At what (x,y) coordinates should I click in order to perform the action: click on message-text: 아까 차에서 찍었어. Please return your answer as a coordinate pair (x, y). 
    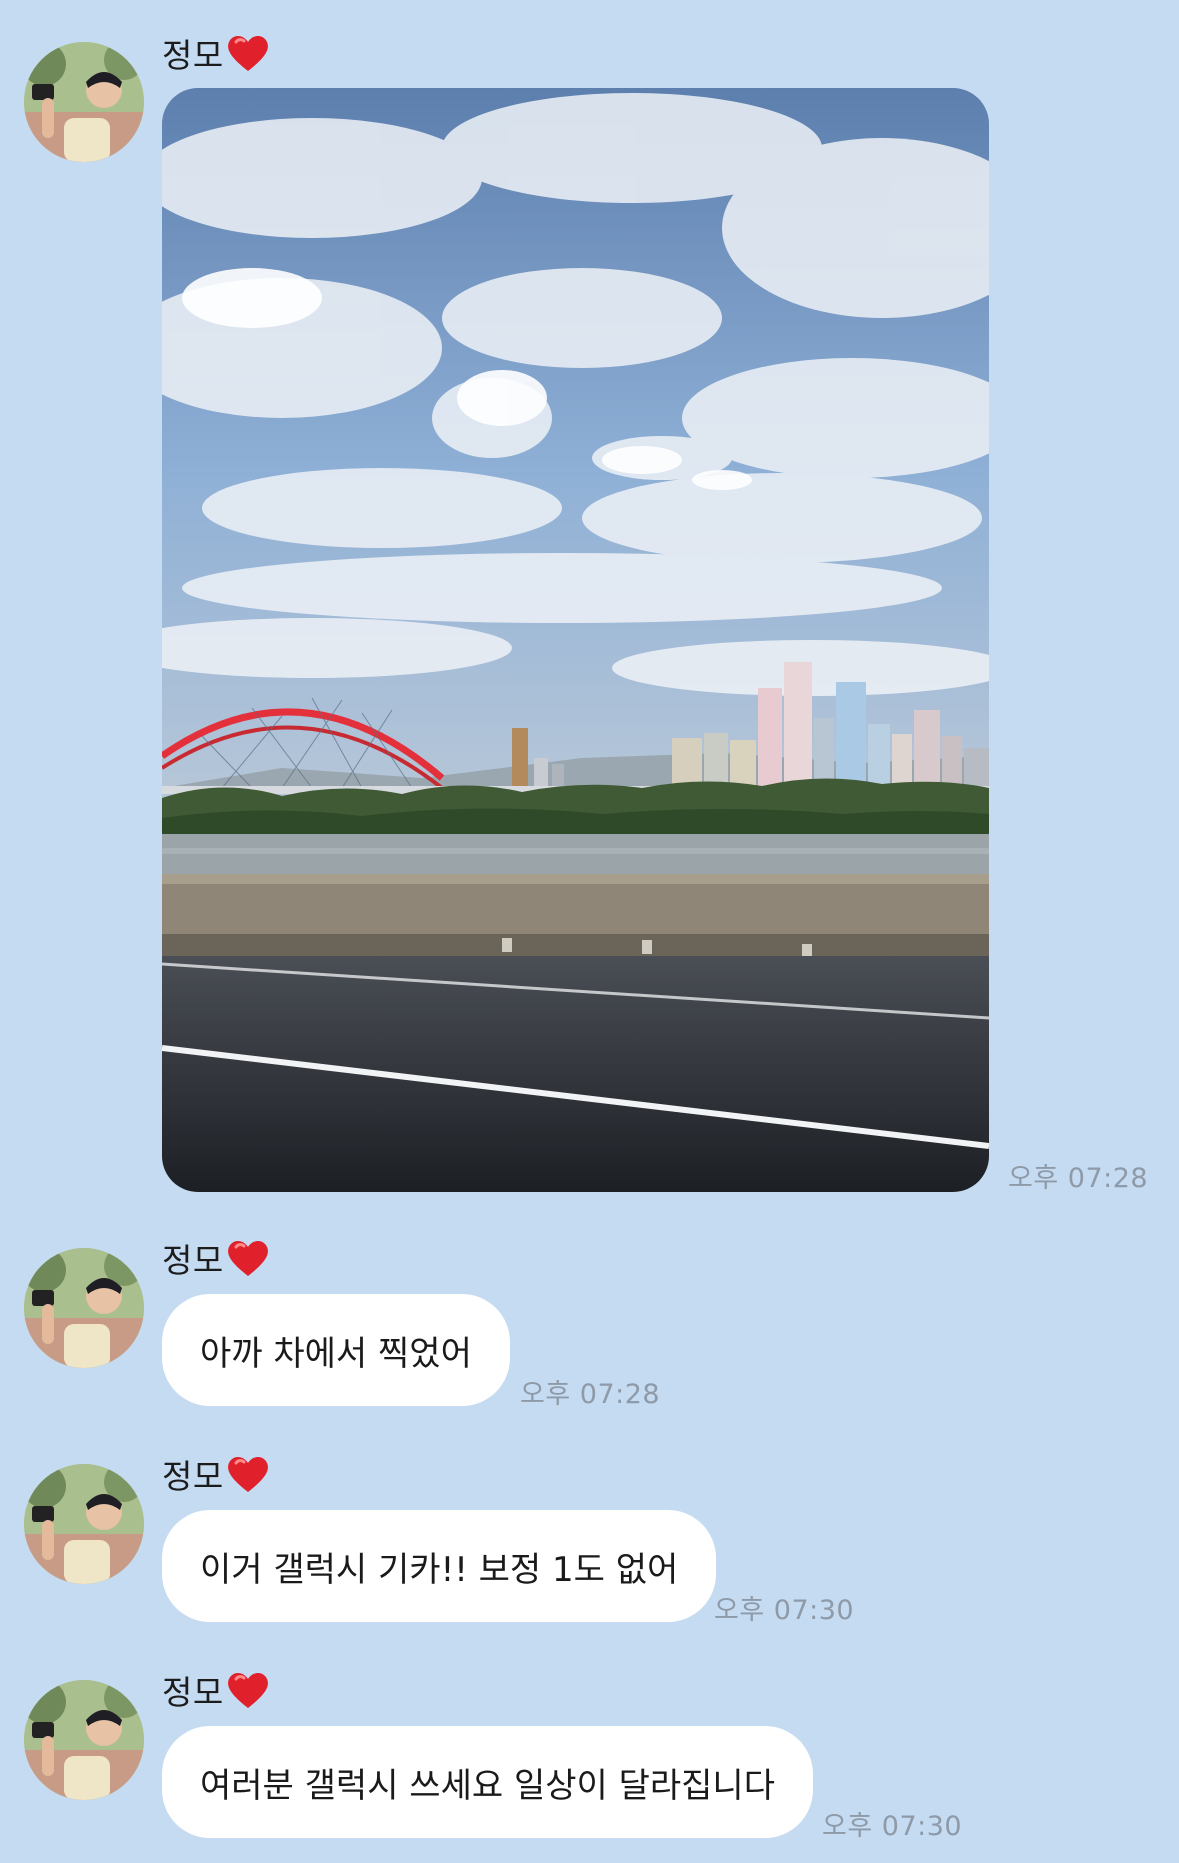
    Looking at the image, I should click on (336, 1353).